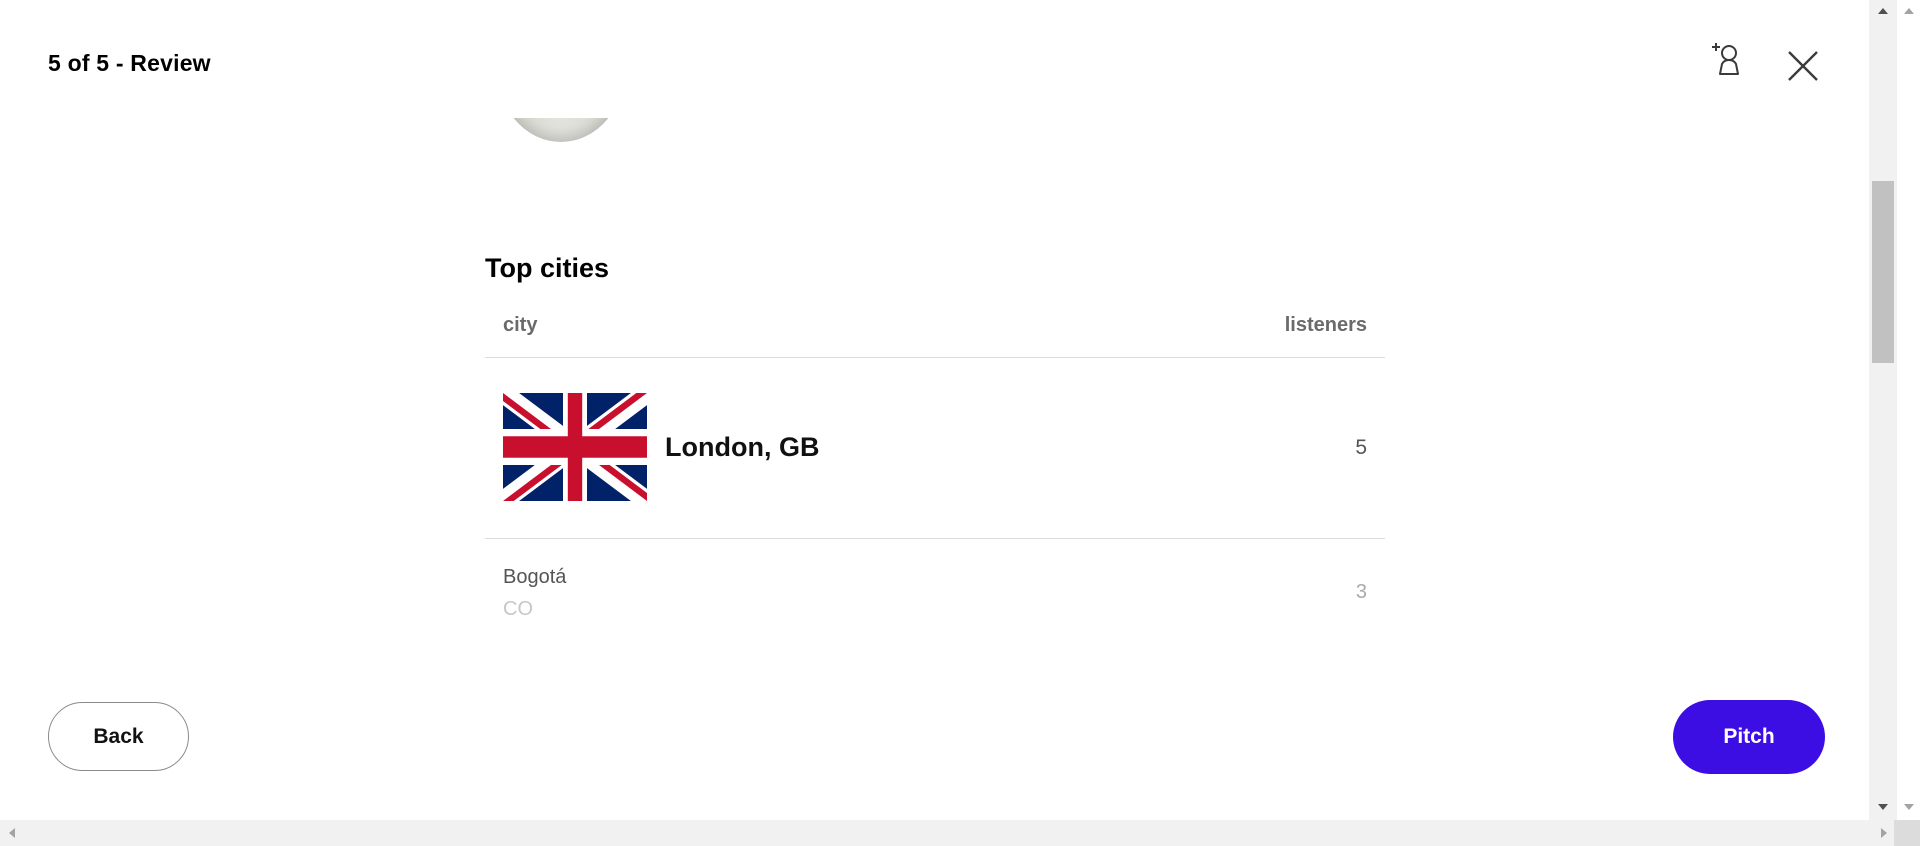  What do you see at coordinates (1361, 447) in the screenshot?
I see `listener-count: 5` at bounding box center [1361, 447].